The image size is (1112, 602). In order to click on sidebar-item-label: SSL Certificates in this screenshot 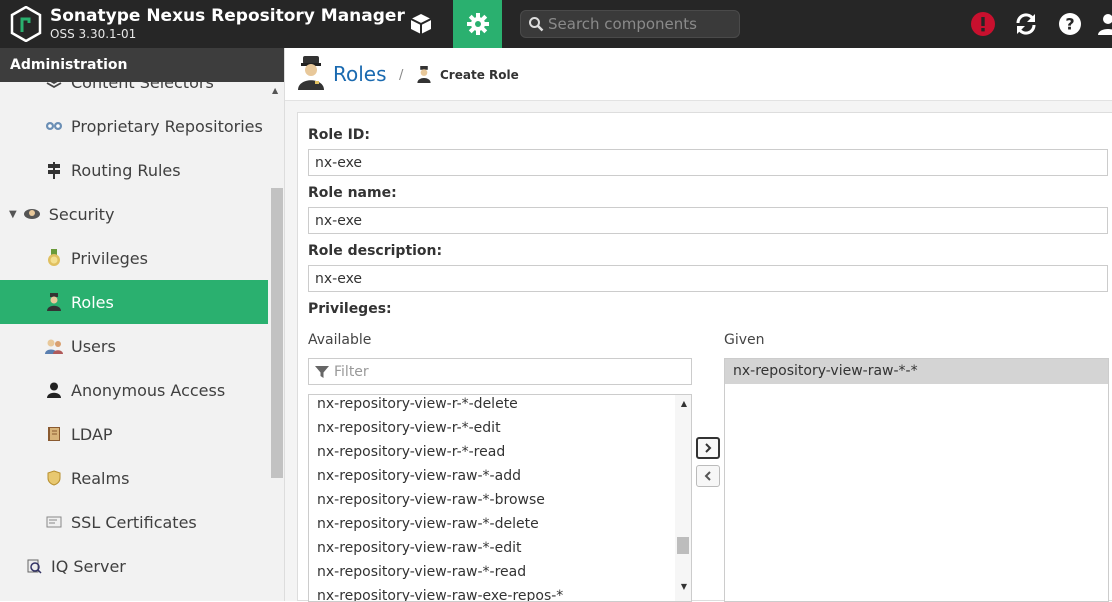, I will do `click(134, 522)`.